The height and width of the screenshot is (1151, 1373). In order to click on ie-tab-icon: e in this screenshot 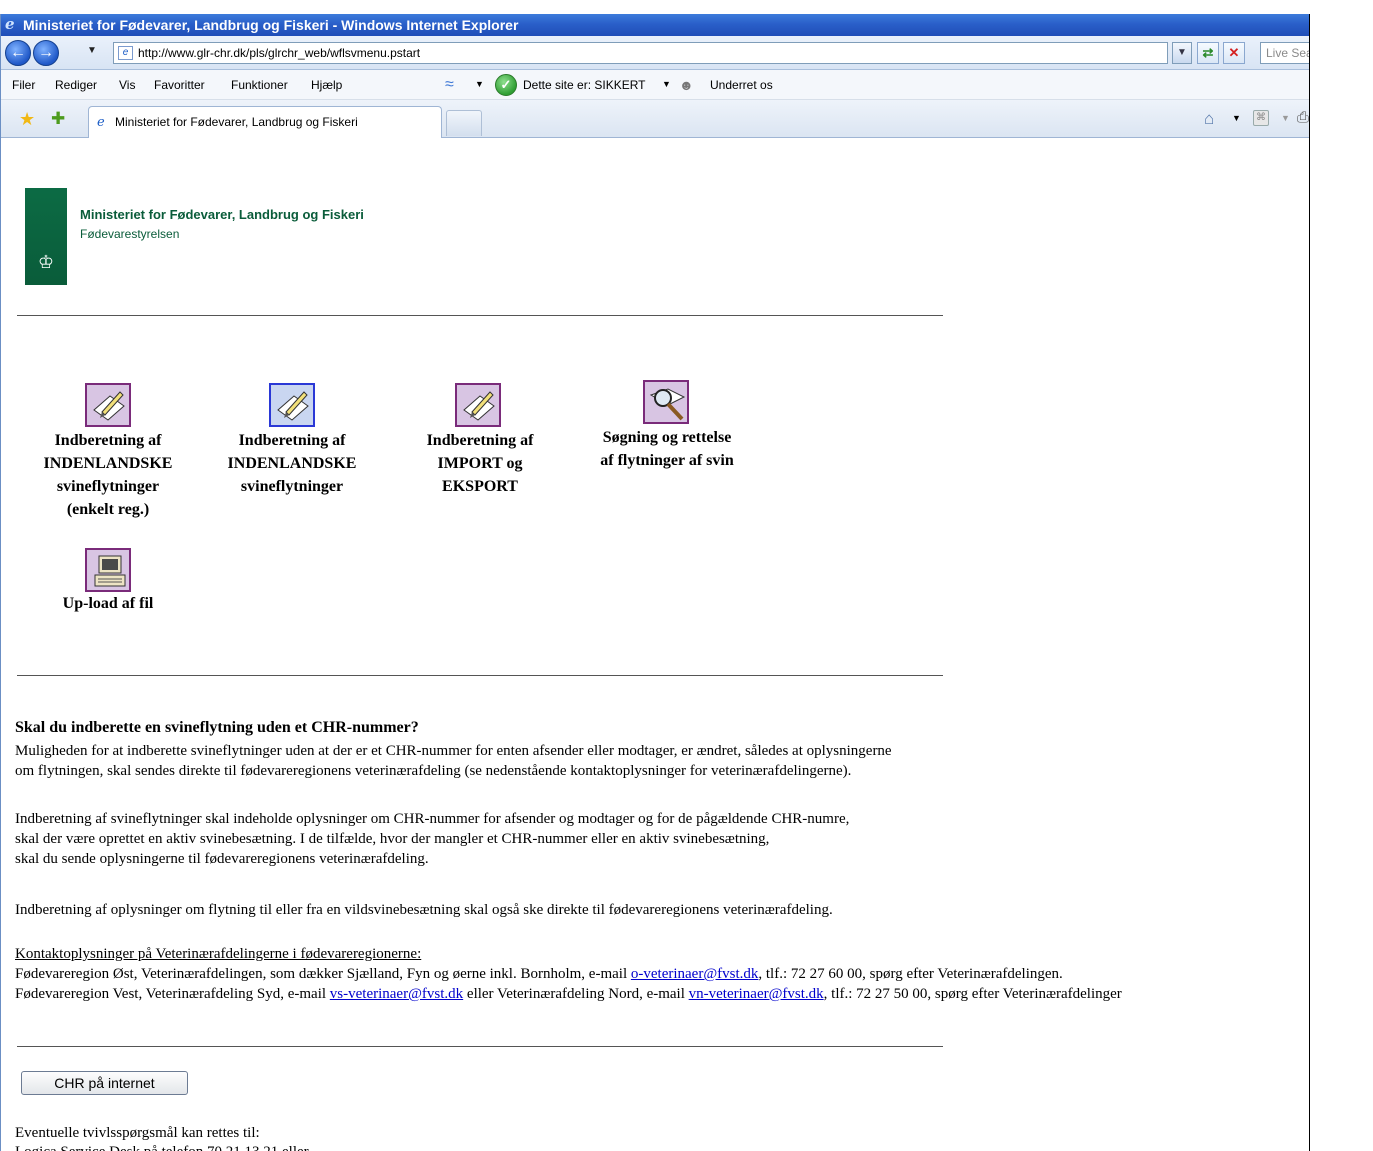, I will do `click(101, 122)`.